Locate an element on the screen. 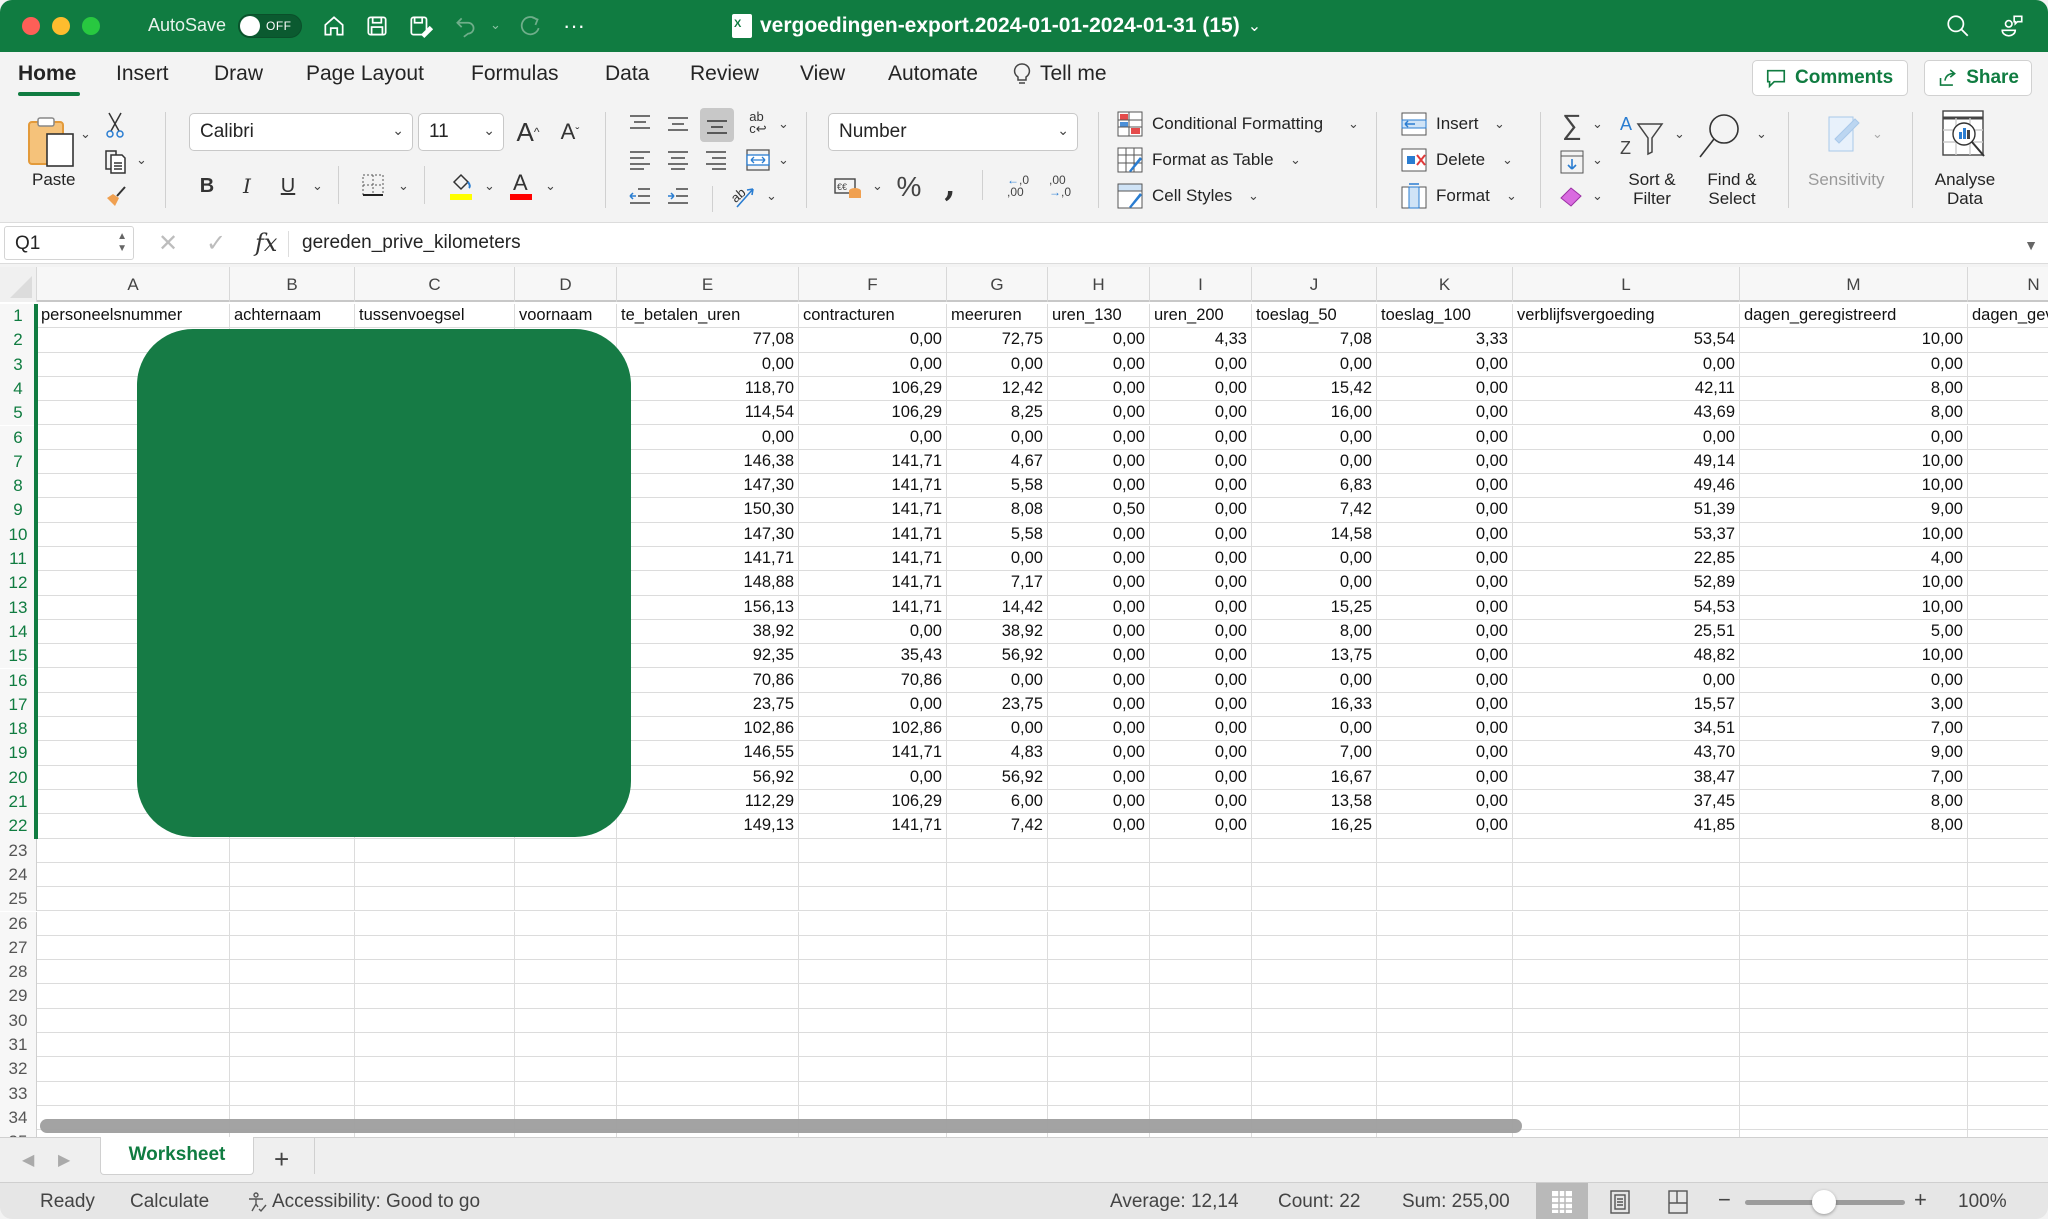  column-header-g: G is located at coordinates (997, 284).